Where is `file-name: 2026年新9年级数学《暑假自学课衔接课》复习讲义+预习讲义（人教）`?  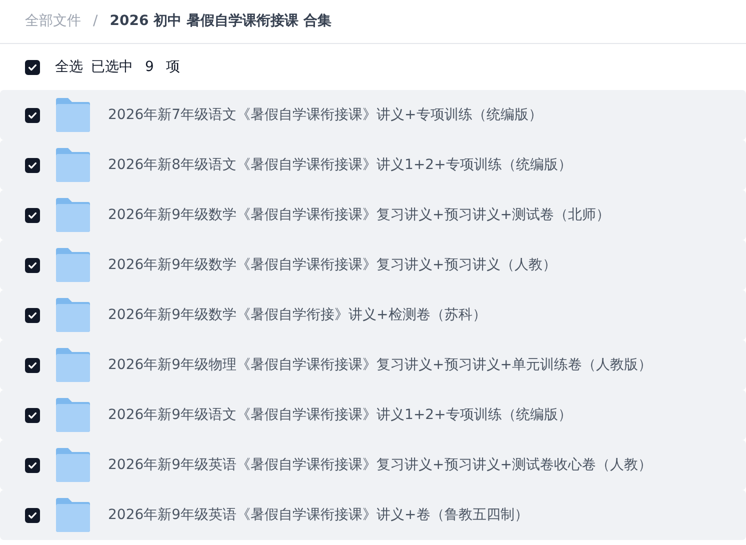 file-name: 2026年新9年级数学《暑假自学课衔接课》复习讲义+预习讲义（人教） is located at coordinates (332, 265).